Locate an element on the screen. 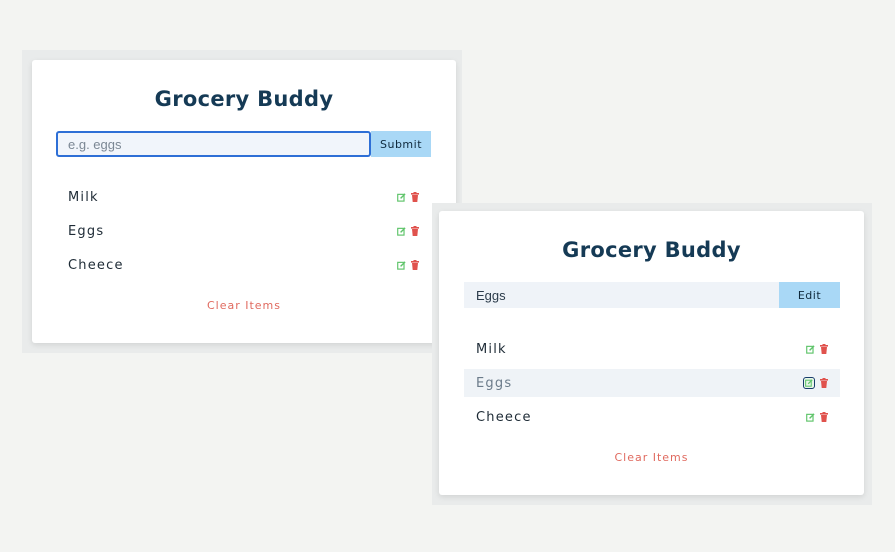 Image resolution: width=895 pixels, height=552 pixels. add-item-form: Submit is located at coordinates (243, 144).